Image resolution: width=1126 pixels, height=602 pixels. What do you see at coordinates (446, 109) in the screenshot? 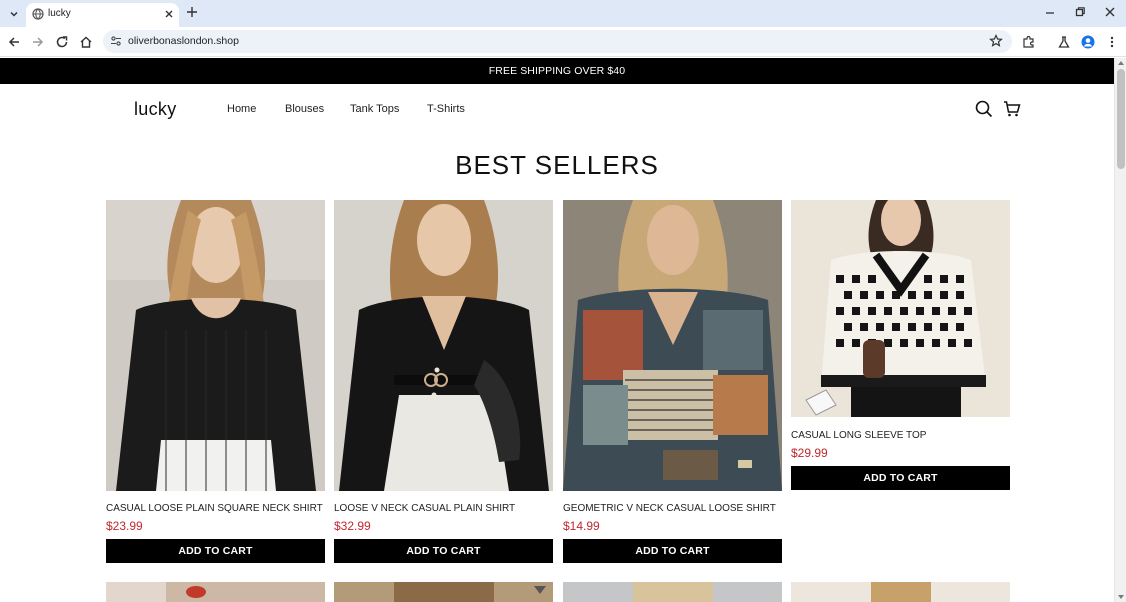
I see `nav-t-shirts: T-Shirts` at bounding box center [446, 109].